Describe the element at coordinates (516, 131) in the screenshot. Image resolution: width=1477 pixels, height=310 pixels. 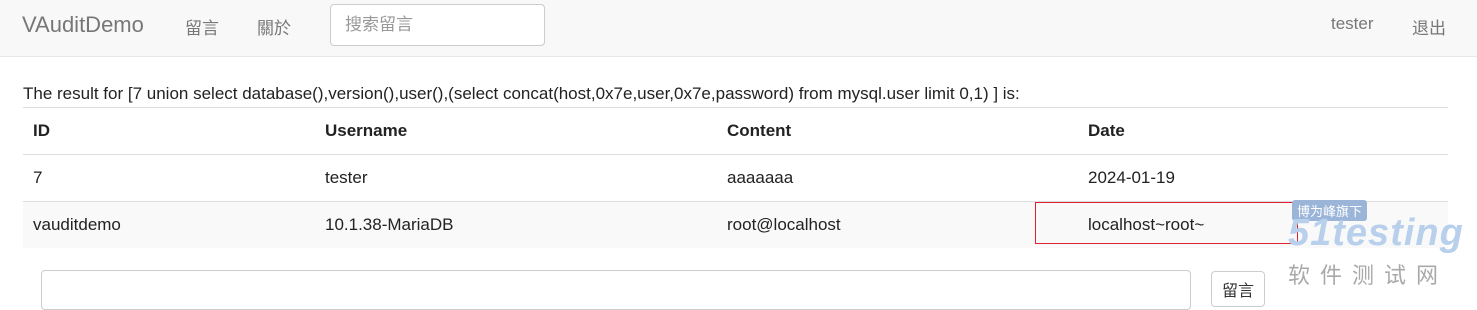
I see `column-header-username: Username` at that location.